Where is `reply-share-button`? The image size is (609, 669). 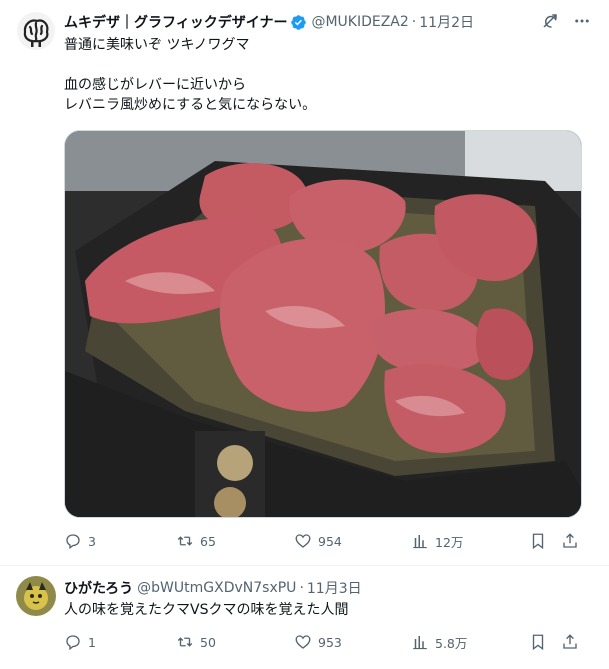
reply-share-button is located at coordinates (571, 642).